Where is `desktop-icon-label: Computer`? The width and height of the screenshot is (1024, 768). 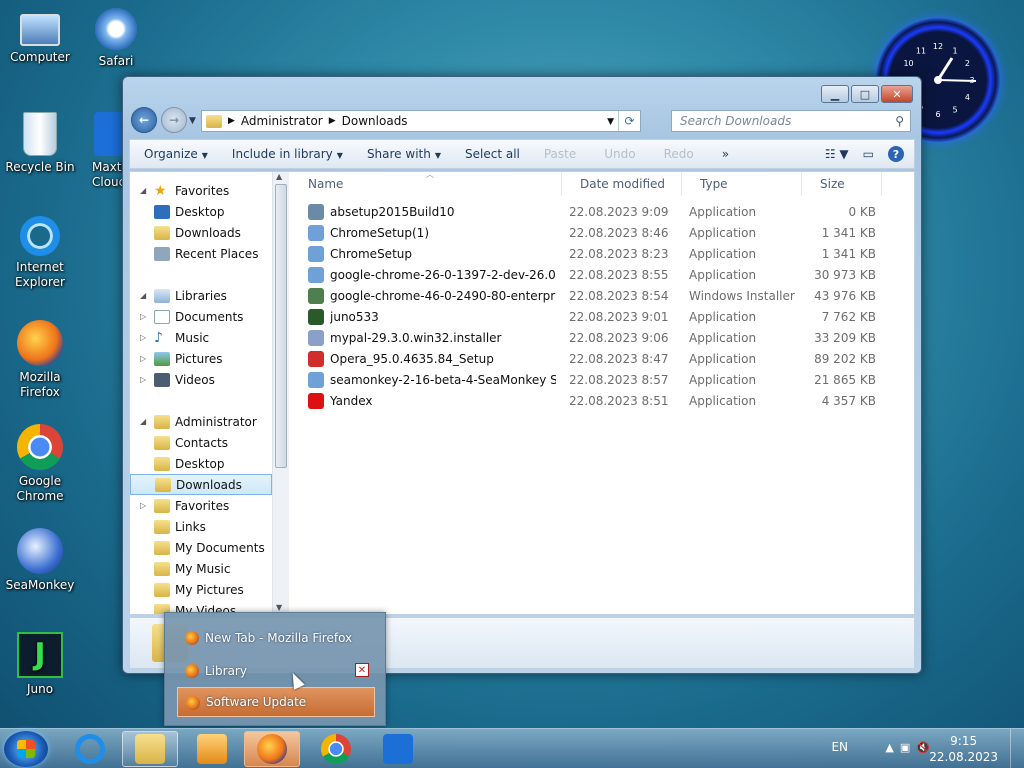 desktop-icon-label: Computer is located at coordinates (40, 57).